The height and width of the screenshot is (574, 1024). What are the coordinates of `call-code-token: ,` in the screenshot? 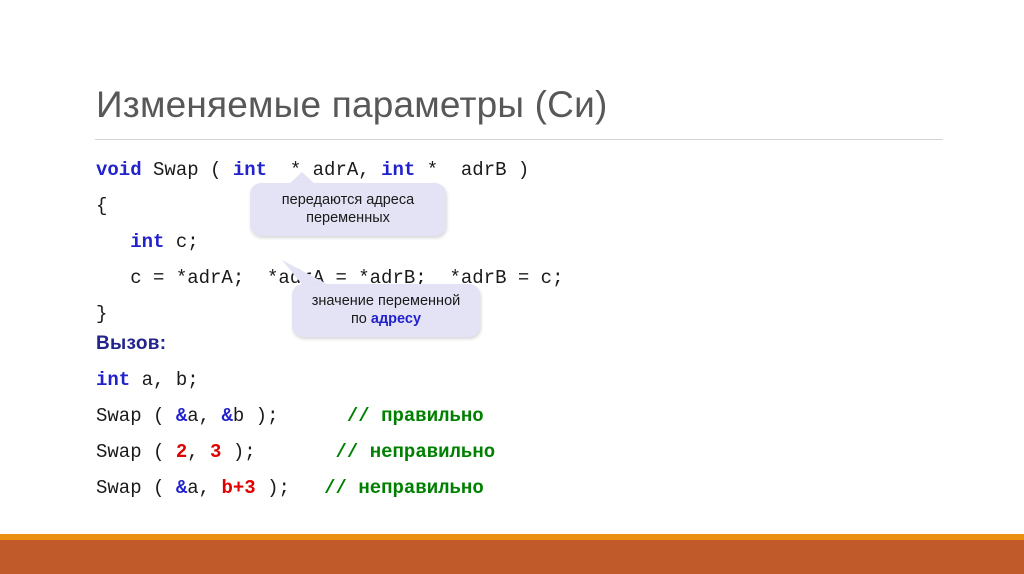 It's located at (199, 452).